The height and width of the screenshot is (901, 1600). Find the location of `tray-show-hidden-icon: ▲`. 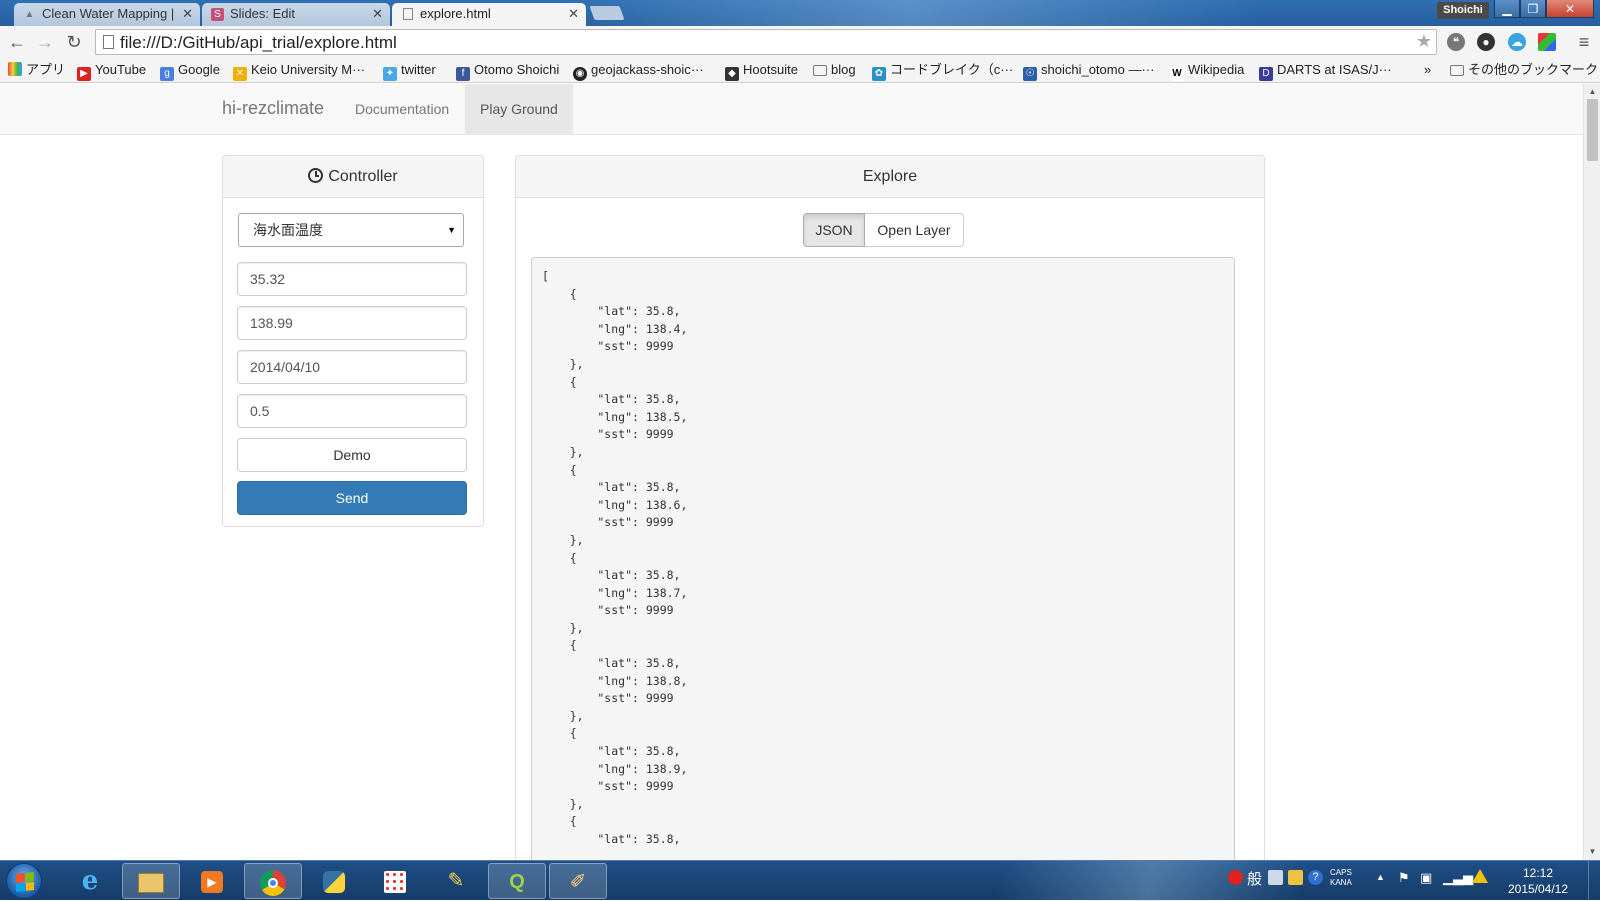

tray-show-hidden-icon: ▲ is located at coordinates (1380, 877).